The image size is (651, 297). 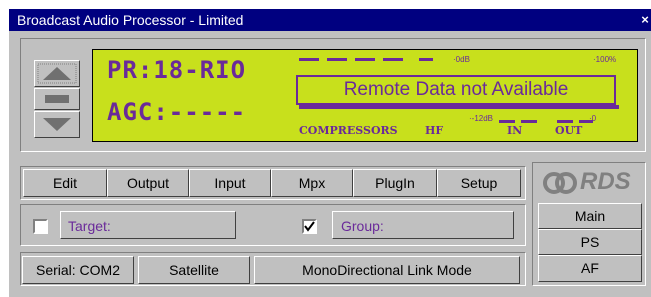 I want to click on rds-af-button: AF, so click(x=590, y=268).